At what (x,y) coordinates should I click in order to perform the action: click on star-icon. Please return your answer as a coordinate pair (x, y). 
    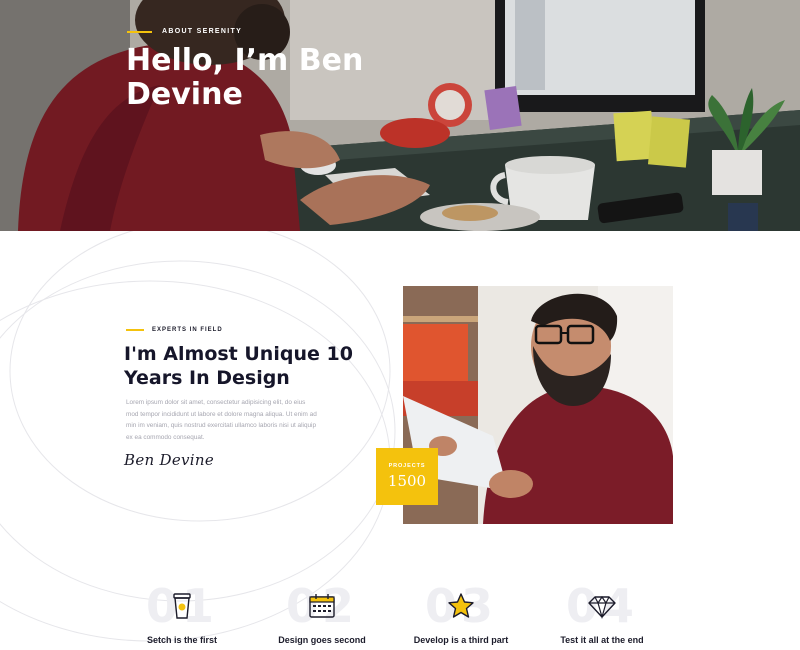
    Looking at the image, I should click on (461, 605).